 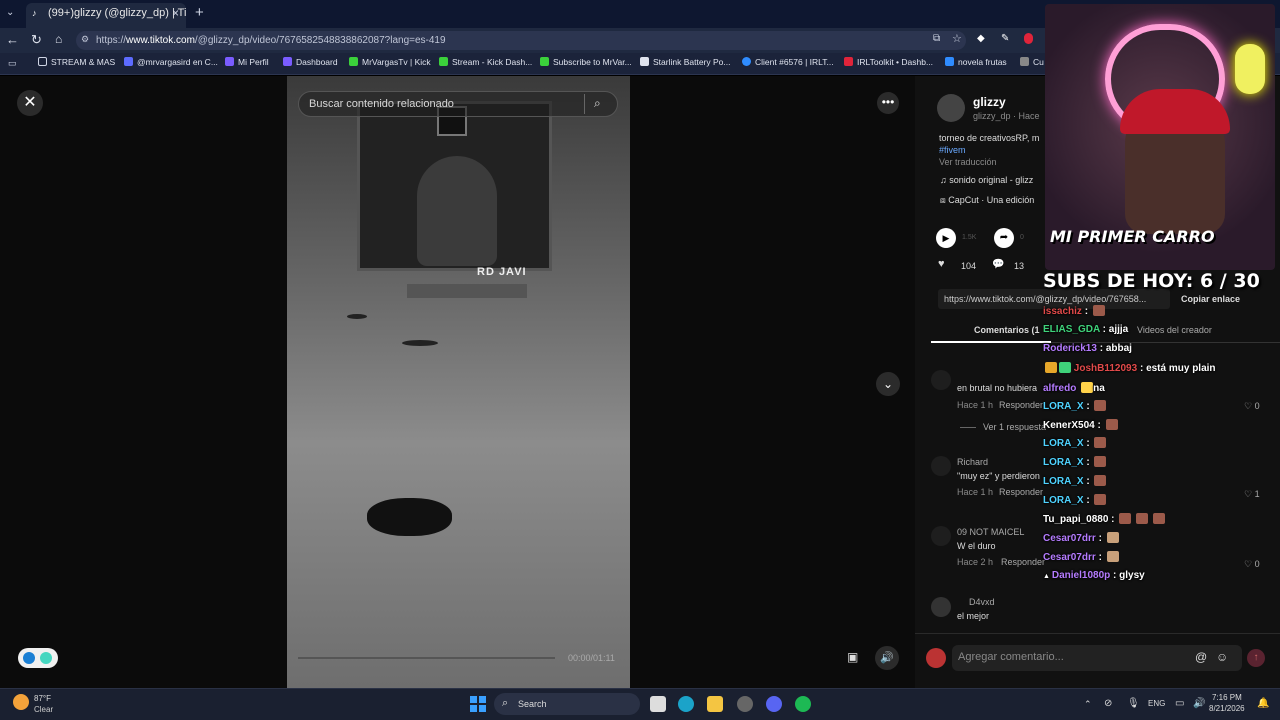 I want to click on comment-like-count: 0, so click(x=1257, y=406).